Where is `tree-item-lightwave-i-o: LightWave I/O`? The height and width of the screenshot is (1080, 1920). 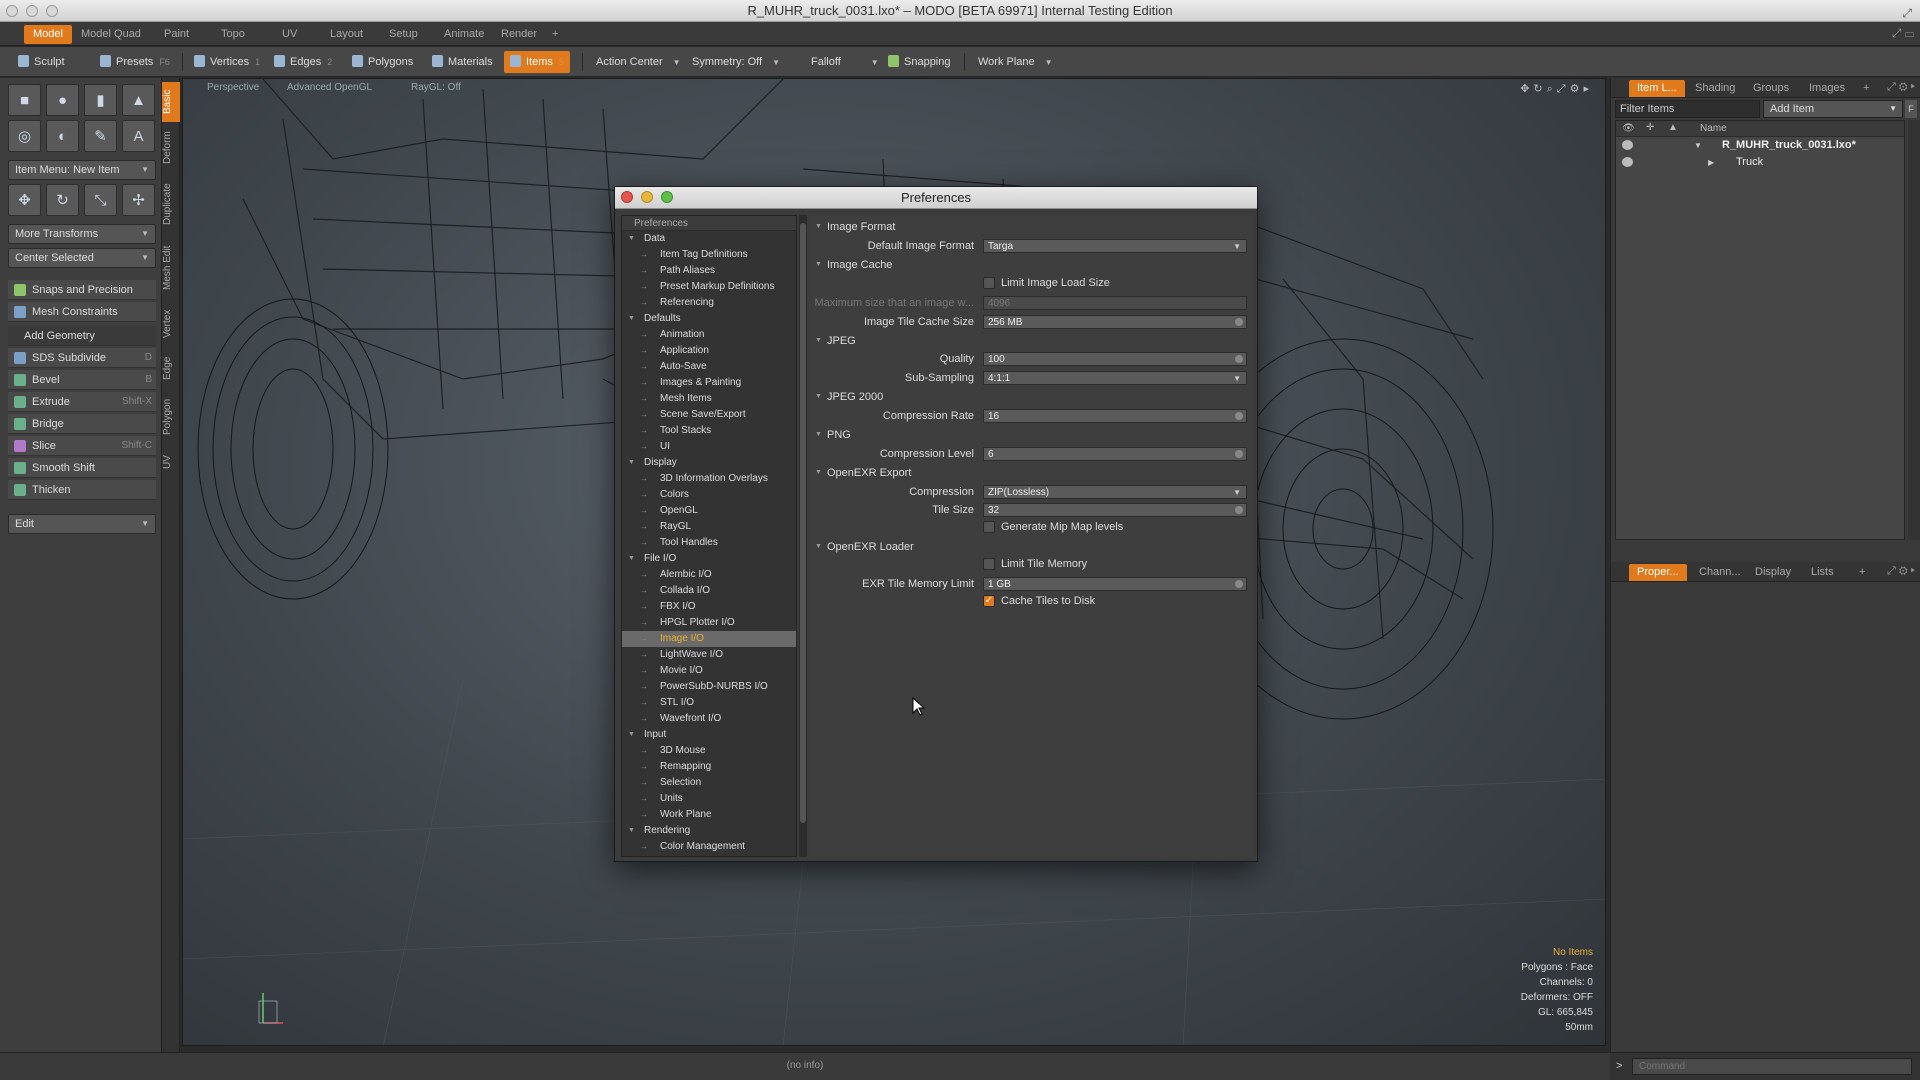 tree-item-lightwave-i-o: LightWave I/O is located at coordinates (709, 655).